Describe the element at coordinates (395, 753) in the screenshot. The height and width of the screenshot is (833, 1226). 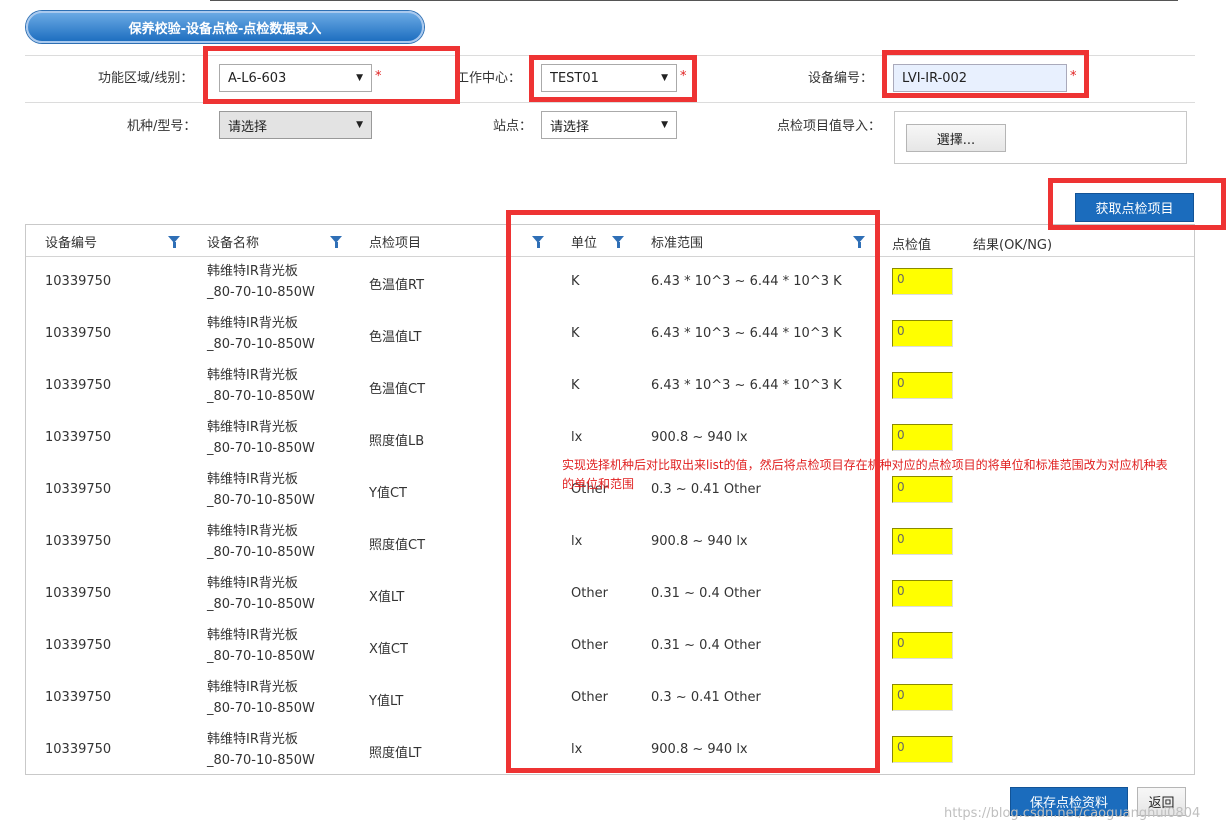
I see `cell-inspection-item: 照度值LT` at that location.